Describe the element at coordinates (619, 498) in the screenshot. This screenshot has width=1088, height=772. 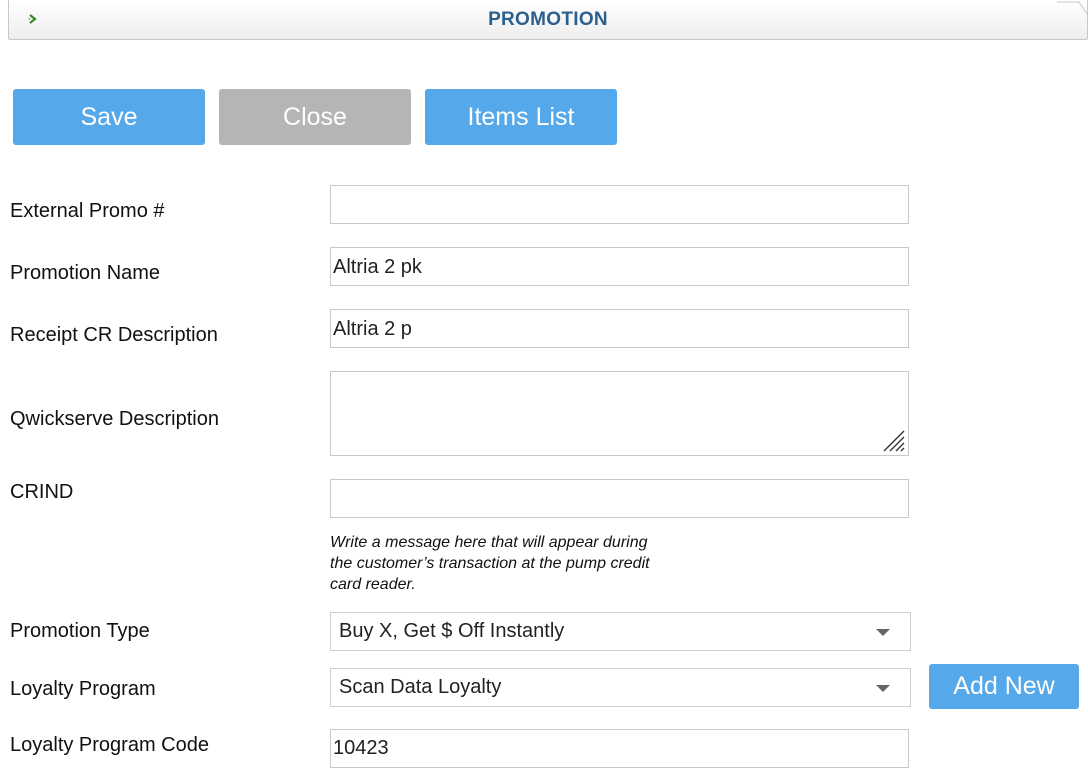
I see `crind-input` at that location.